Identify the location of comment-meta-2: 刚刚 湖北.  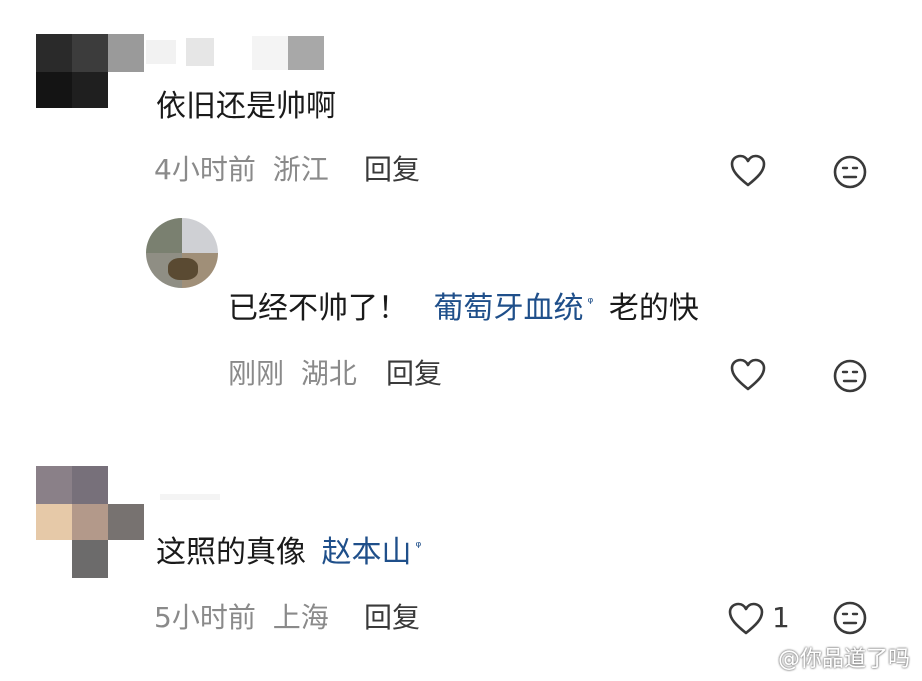
(292, 374).